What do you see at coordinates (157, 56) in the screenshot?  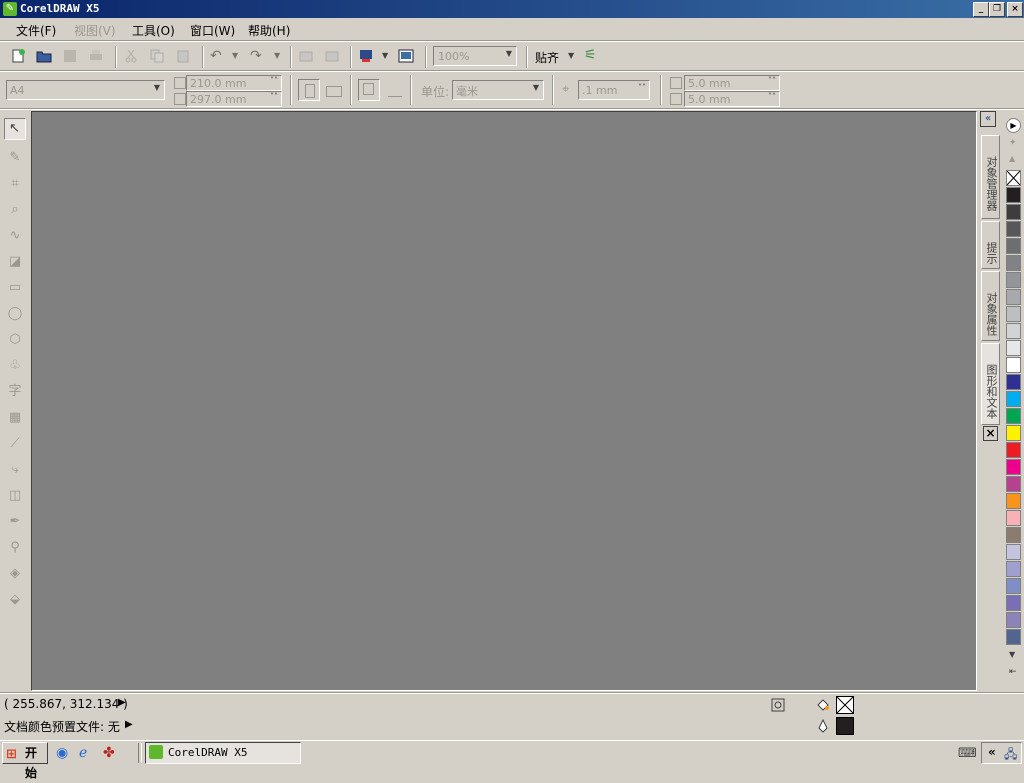 I see `copy-icon` at bounding box center [157, 56].